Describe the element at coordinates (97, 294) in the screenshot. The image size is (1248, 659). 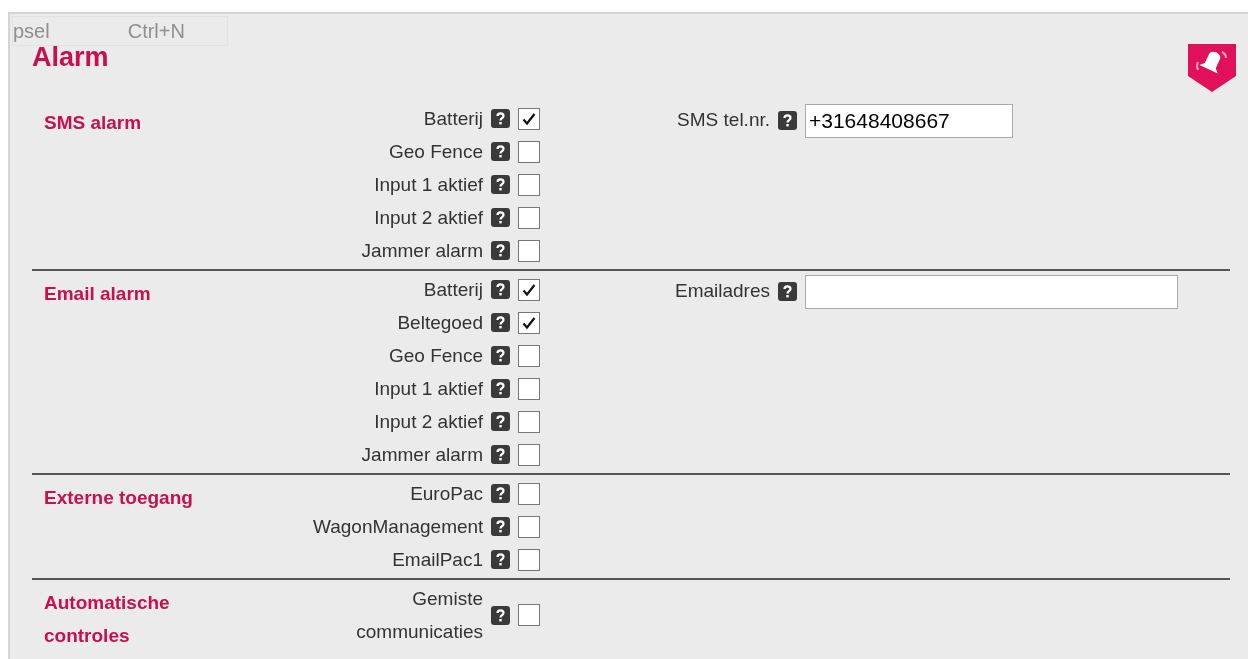
I see `section-title: Email alarm` at that location.